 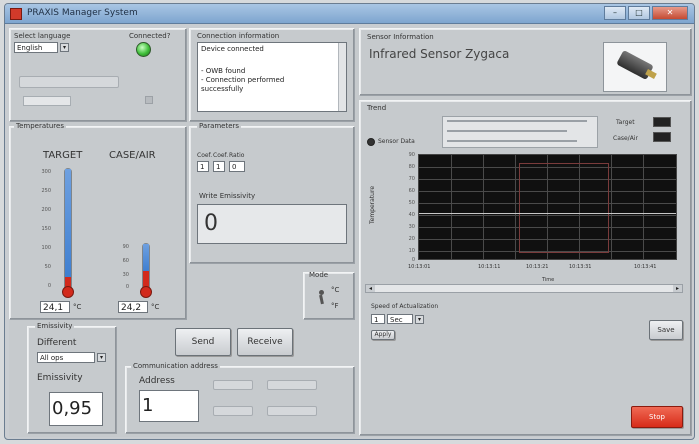 I want to click on trend-x-tick: 10:13:11, so click(x=489, y=267).